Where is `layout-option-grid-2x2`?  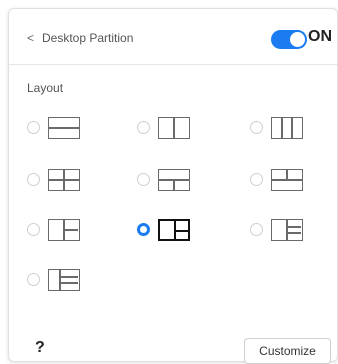
layout-option-grid-2x2 is located at coordinates (72, 180).